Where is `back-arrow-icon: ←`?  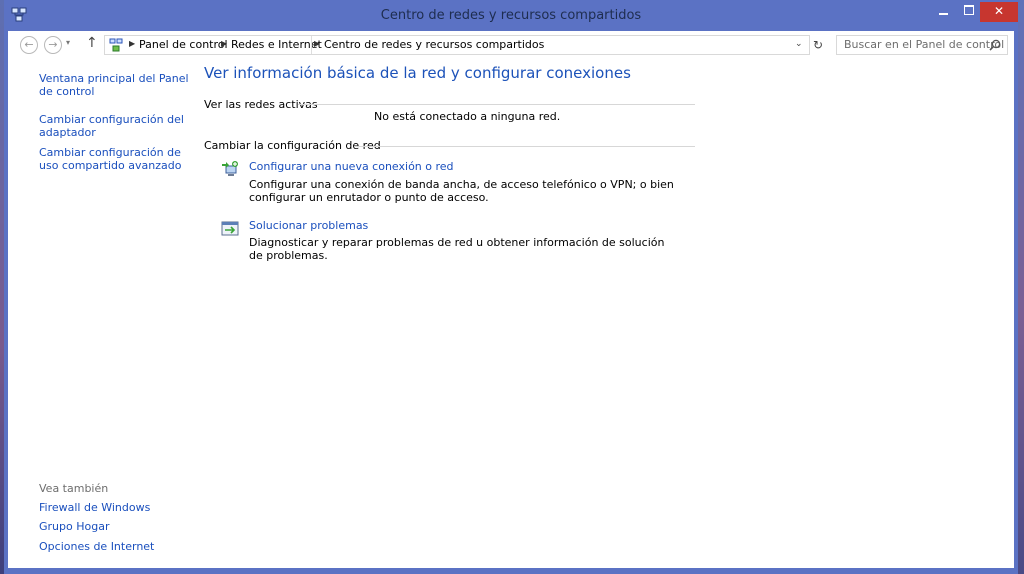
back-arrow-icon: ← is located at coordinates (29, 44).